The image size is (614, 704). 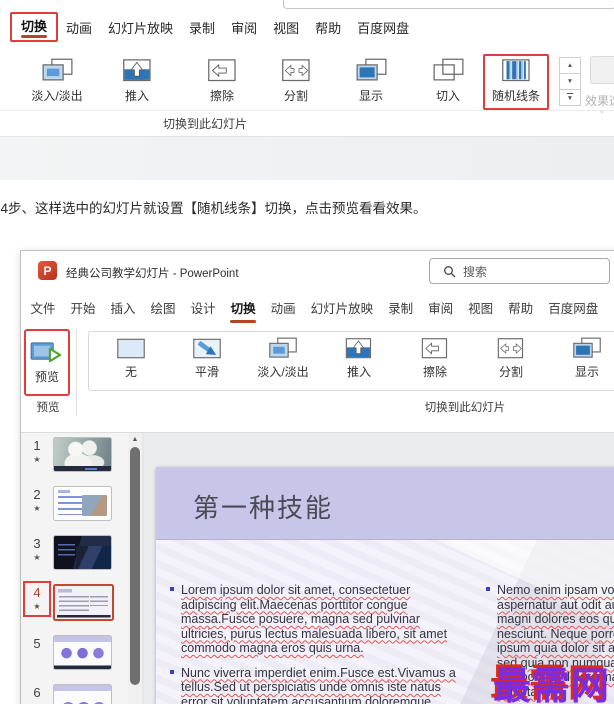 What do you see at coordinates (570, 97) in the screenshot?
I see `gallery-more-icon: ▼` at bounding box center [570, 97].